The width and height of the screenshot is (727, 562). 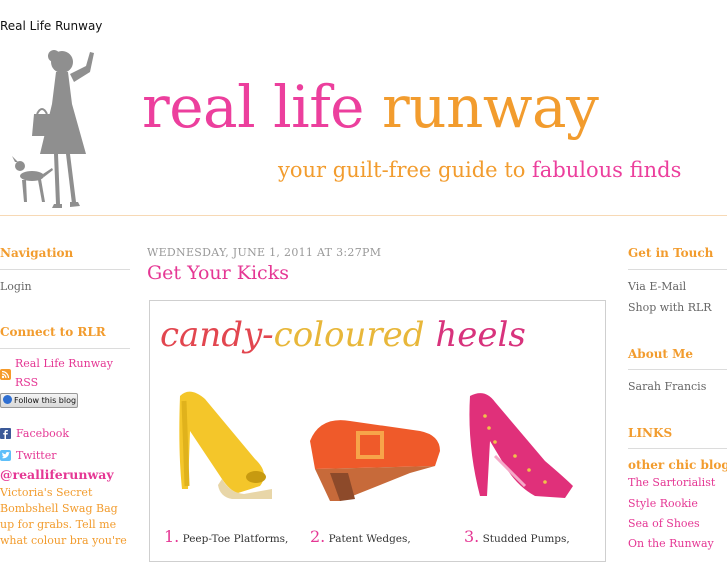 I want to click on facebook-link: Facebook, so click(x=34, y=433).